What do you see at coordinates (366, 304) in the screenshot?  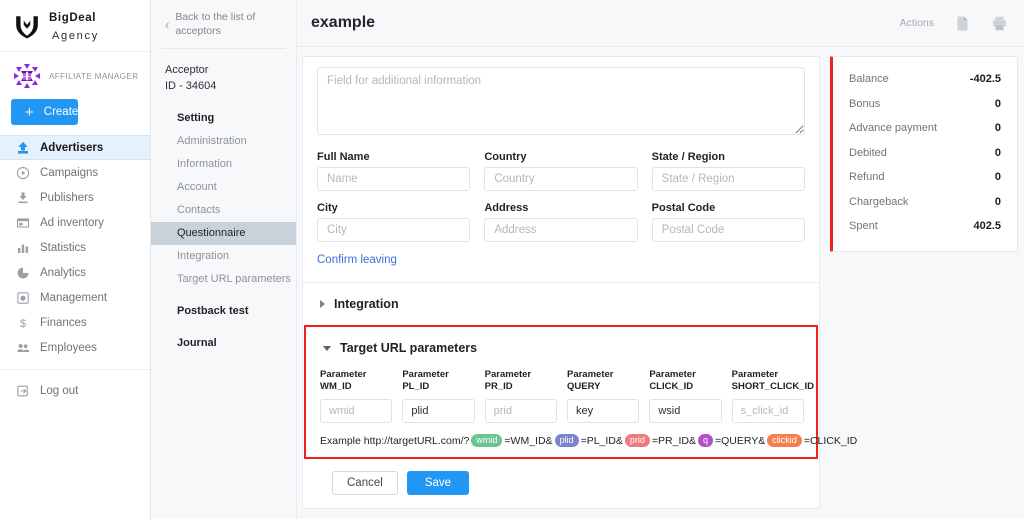 I see `integration-title: Integration` at bounding box center [366, 304].